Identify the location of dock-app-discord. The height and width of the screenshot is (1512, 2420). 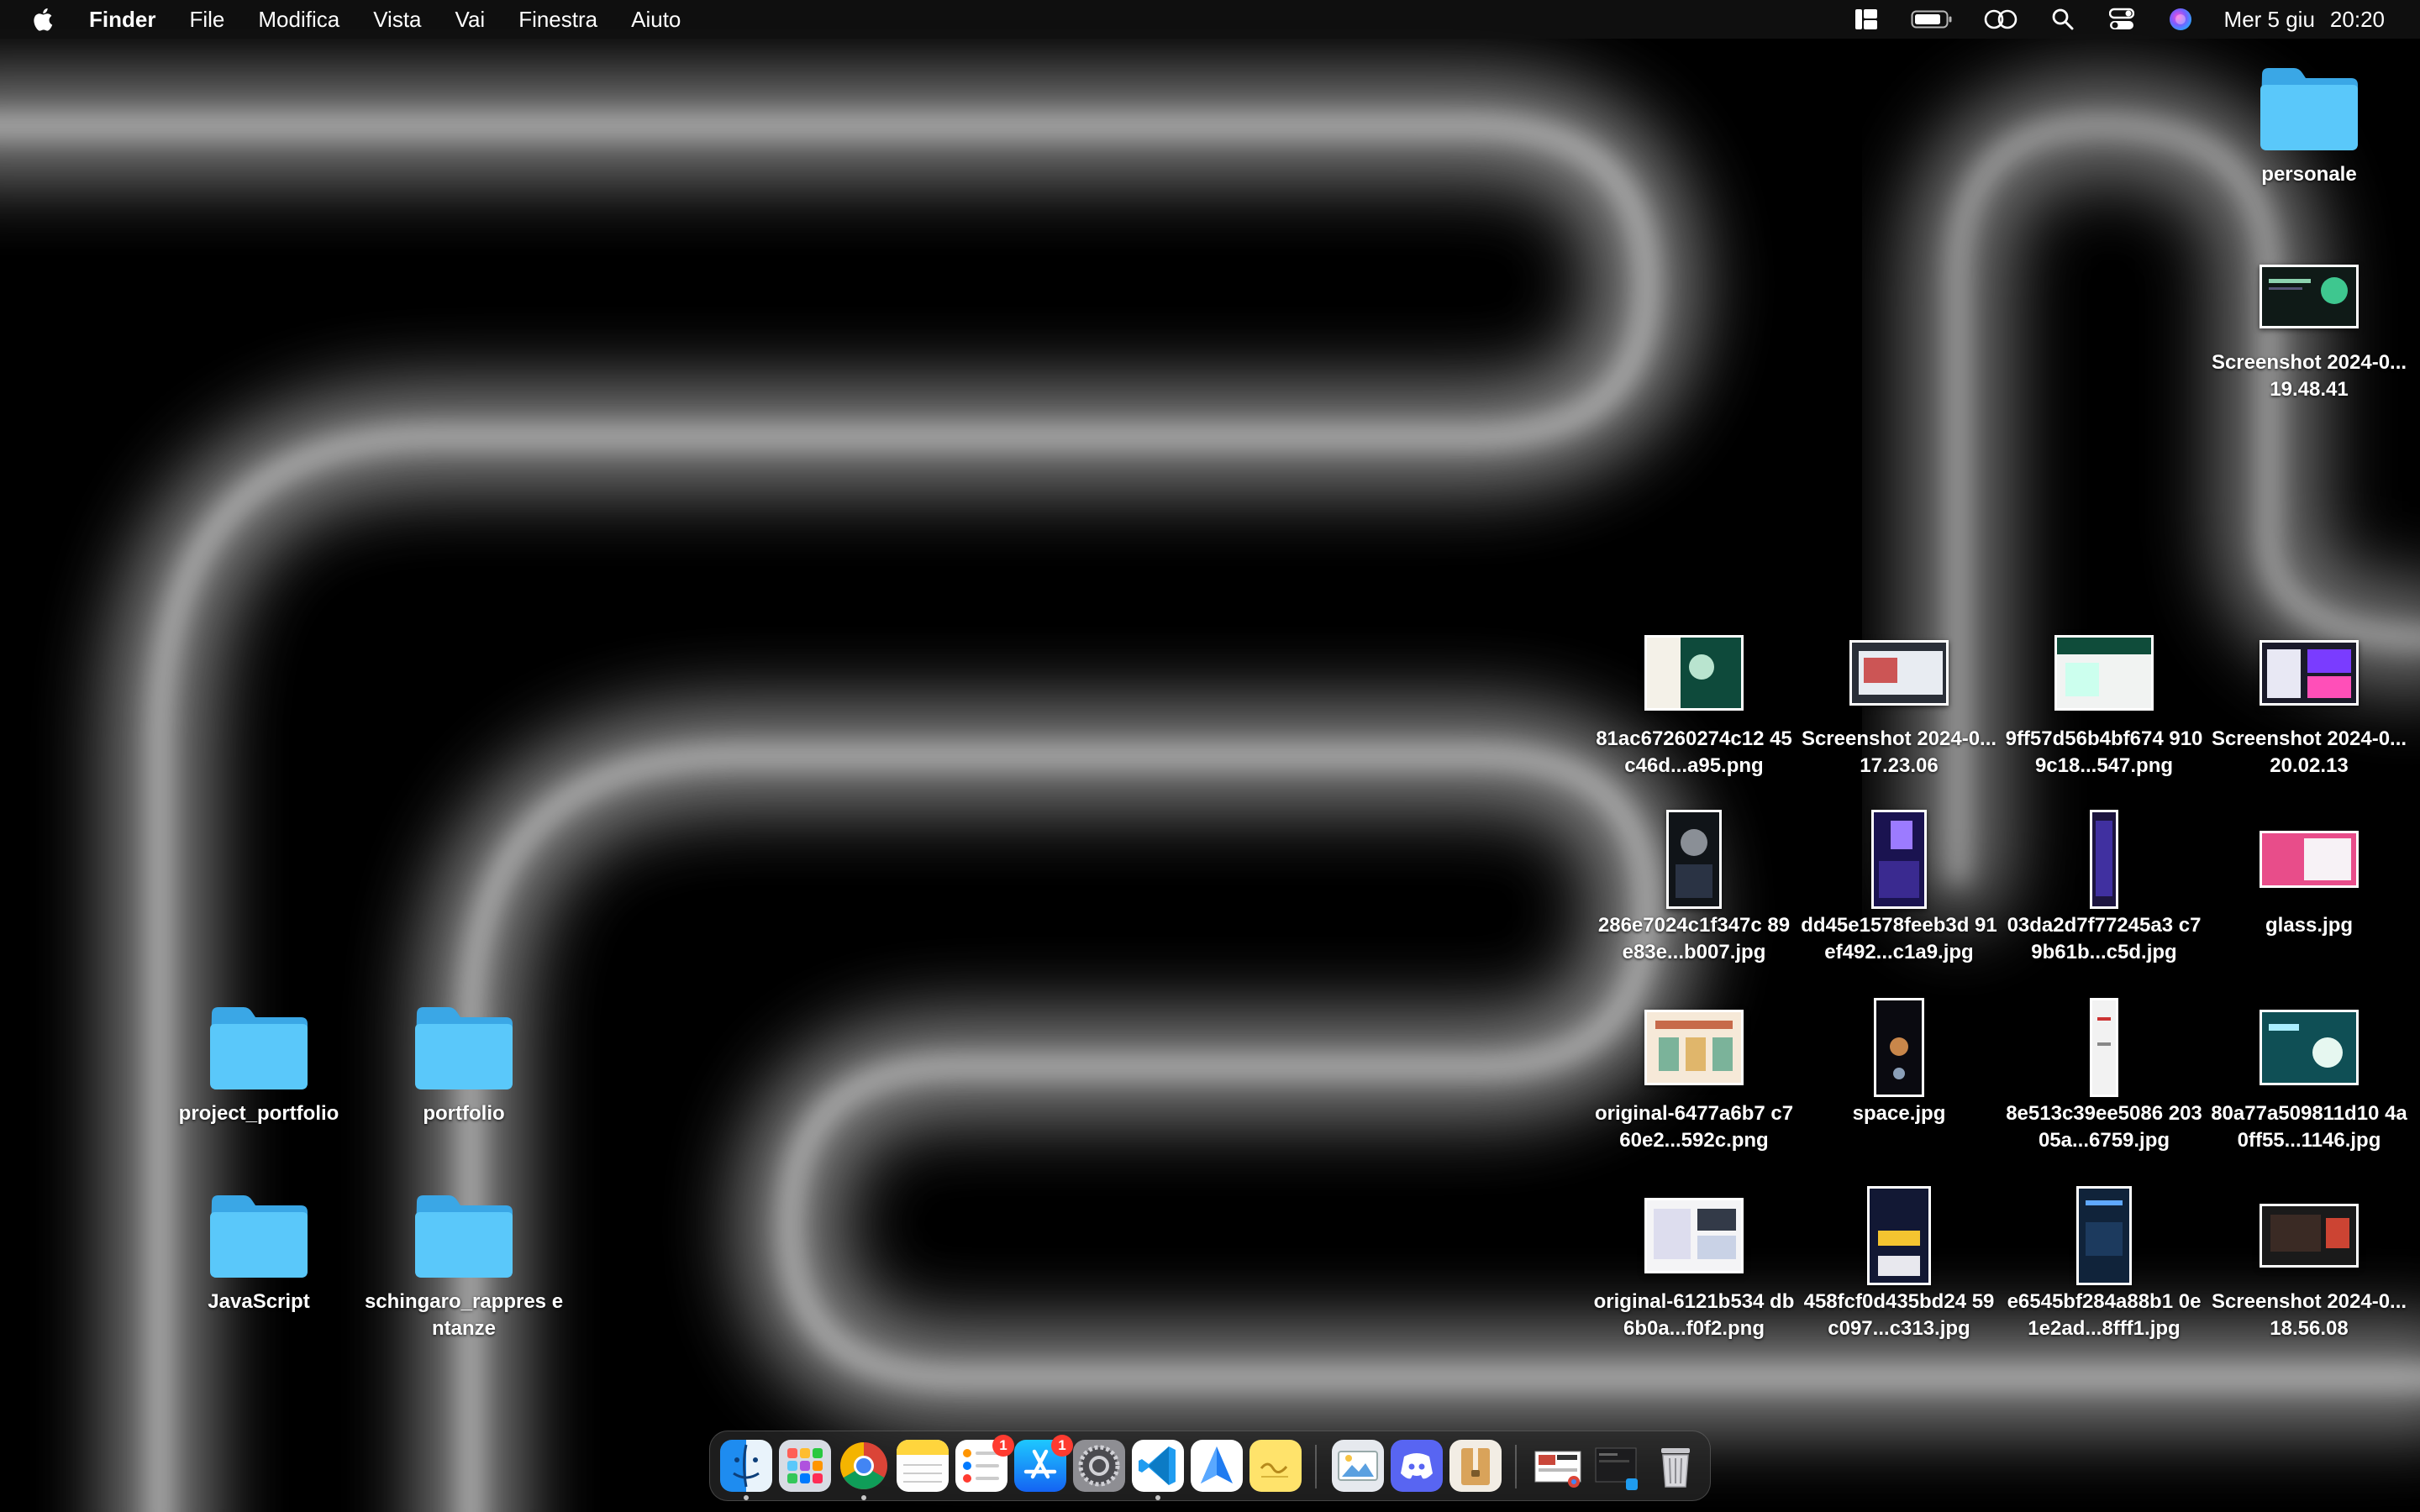
(1417, 1466).